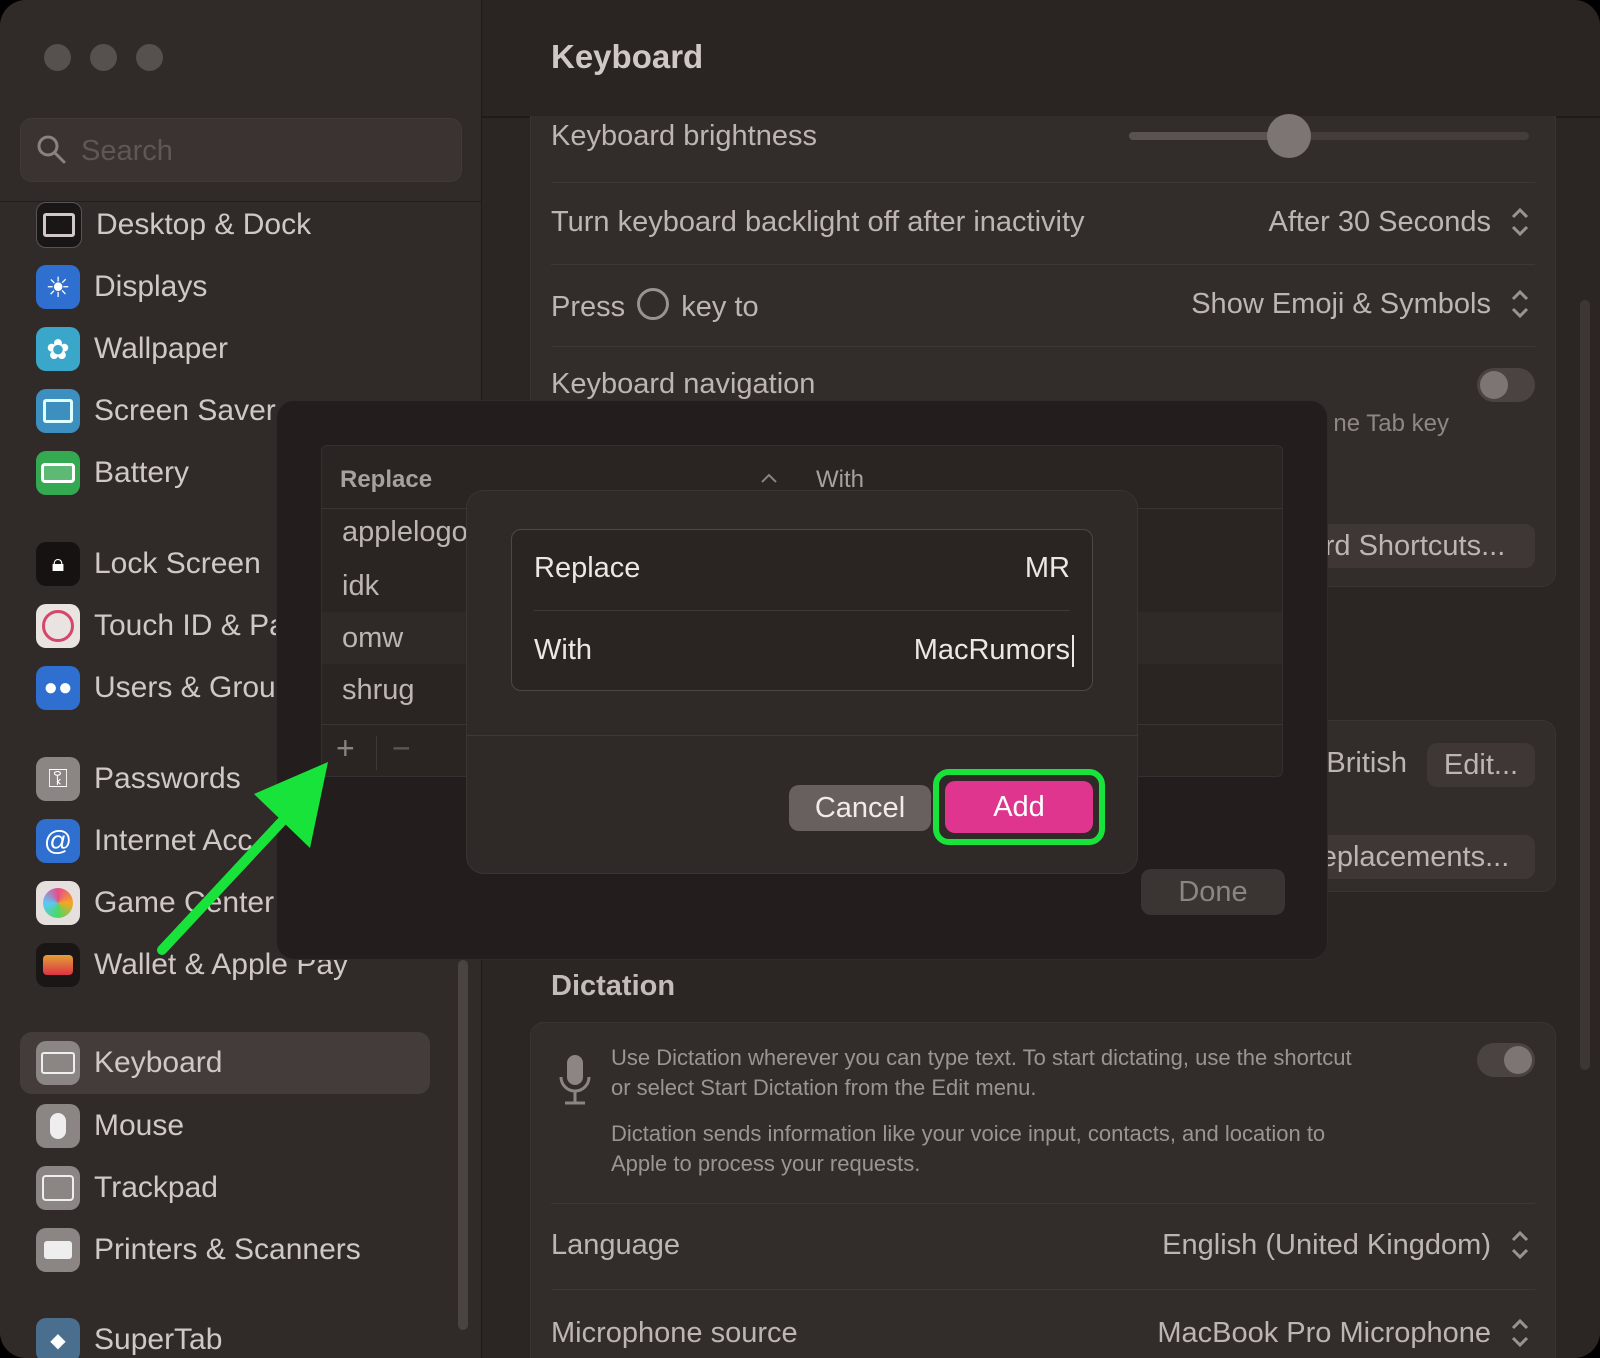 This screenshot has height=1358, width=1600. What do you see at coordinates (588, 307) in the screenshot?
I see `globe-prefix: Press` at bounding box center [588, 307].